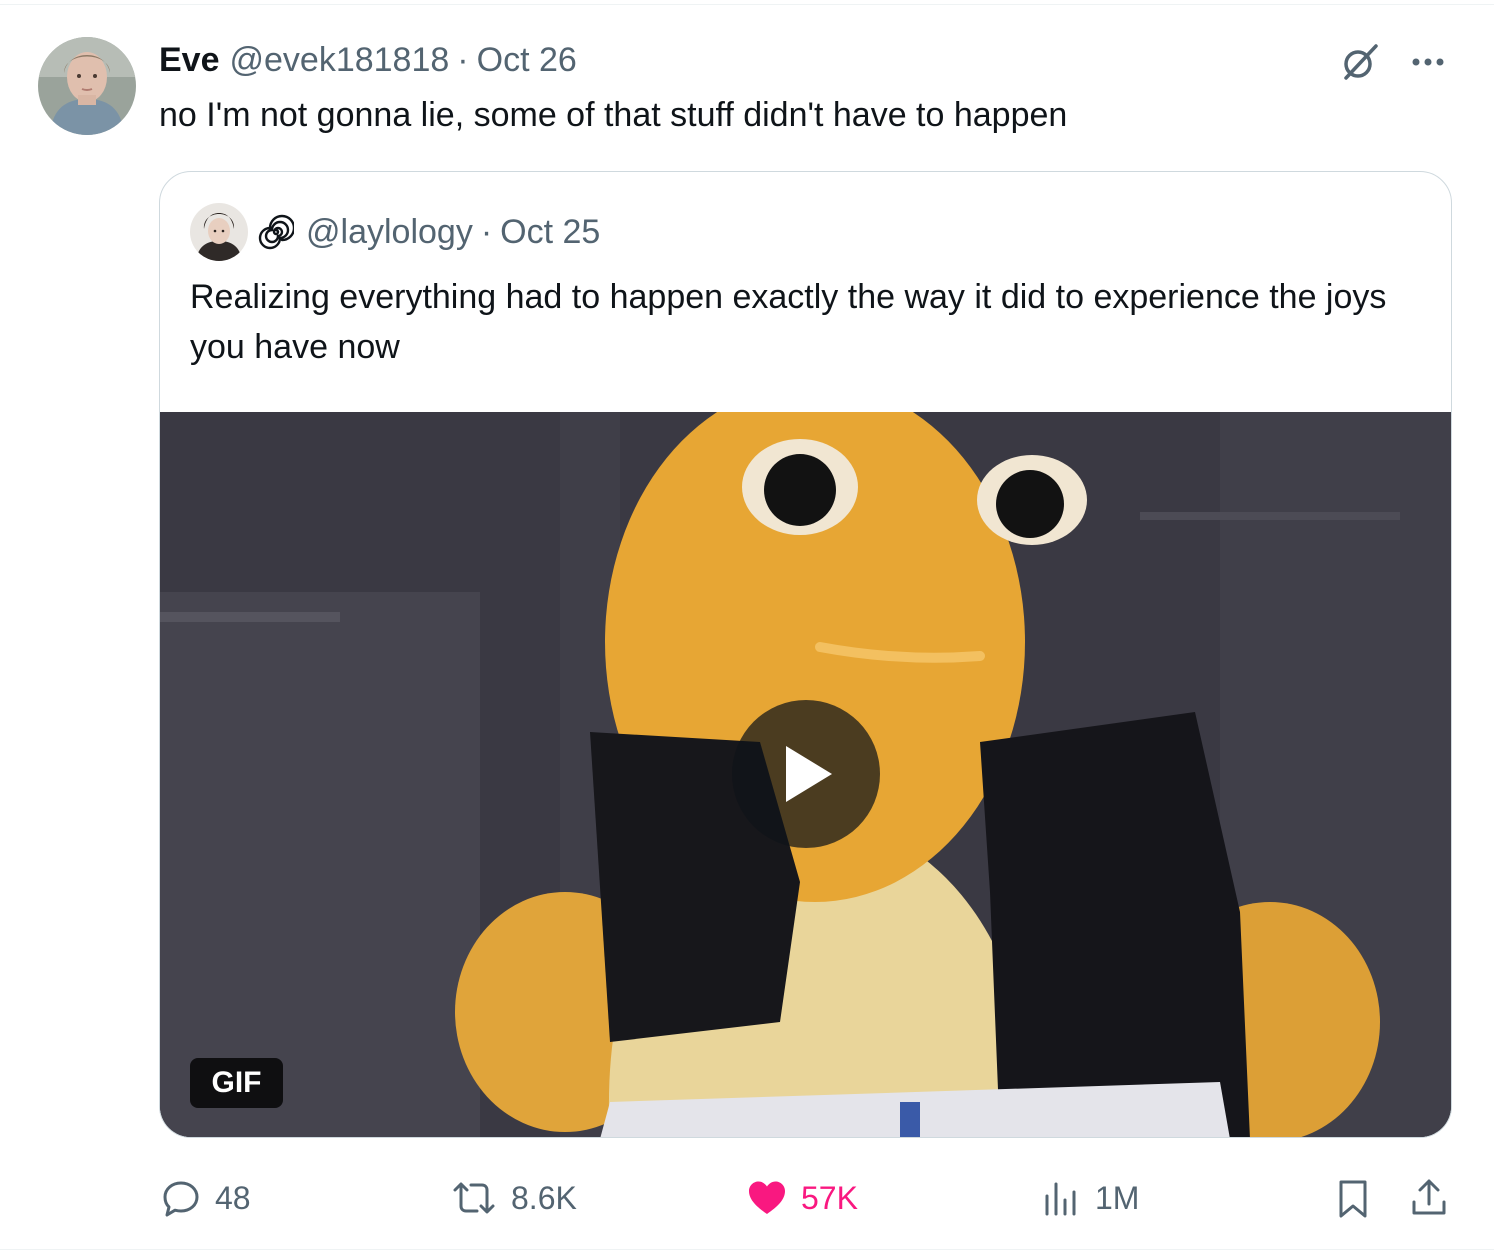 This screenshot has height=1252, width=1494. Describe the element at coordinates (550, 232) in the screenshot. I see `quoted-tweet-date: Oct 25` at that location.